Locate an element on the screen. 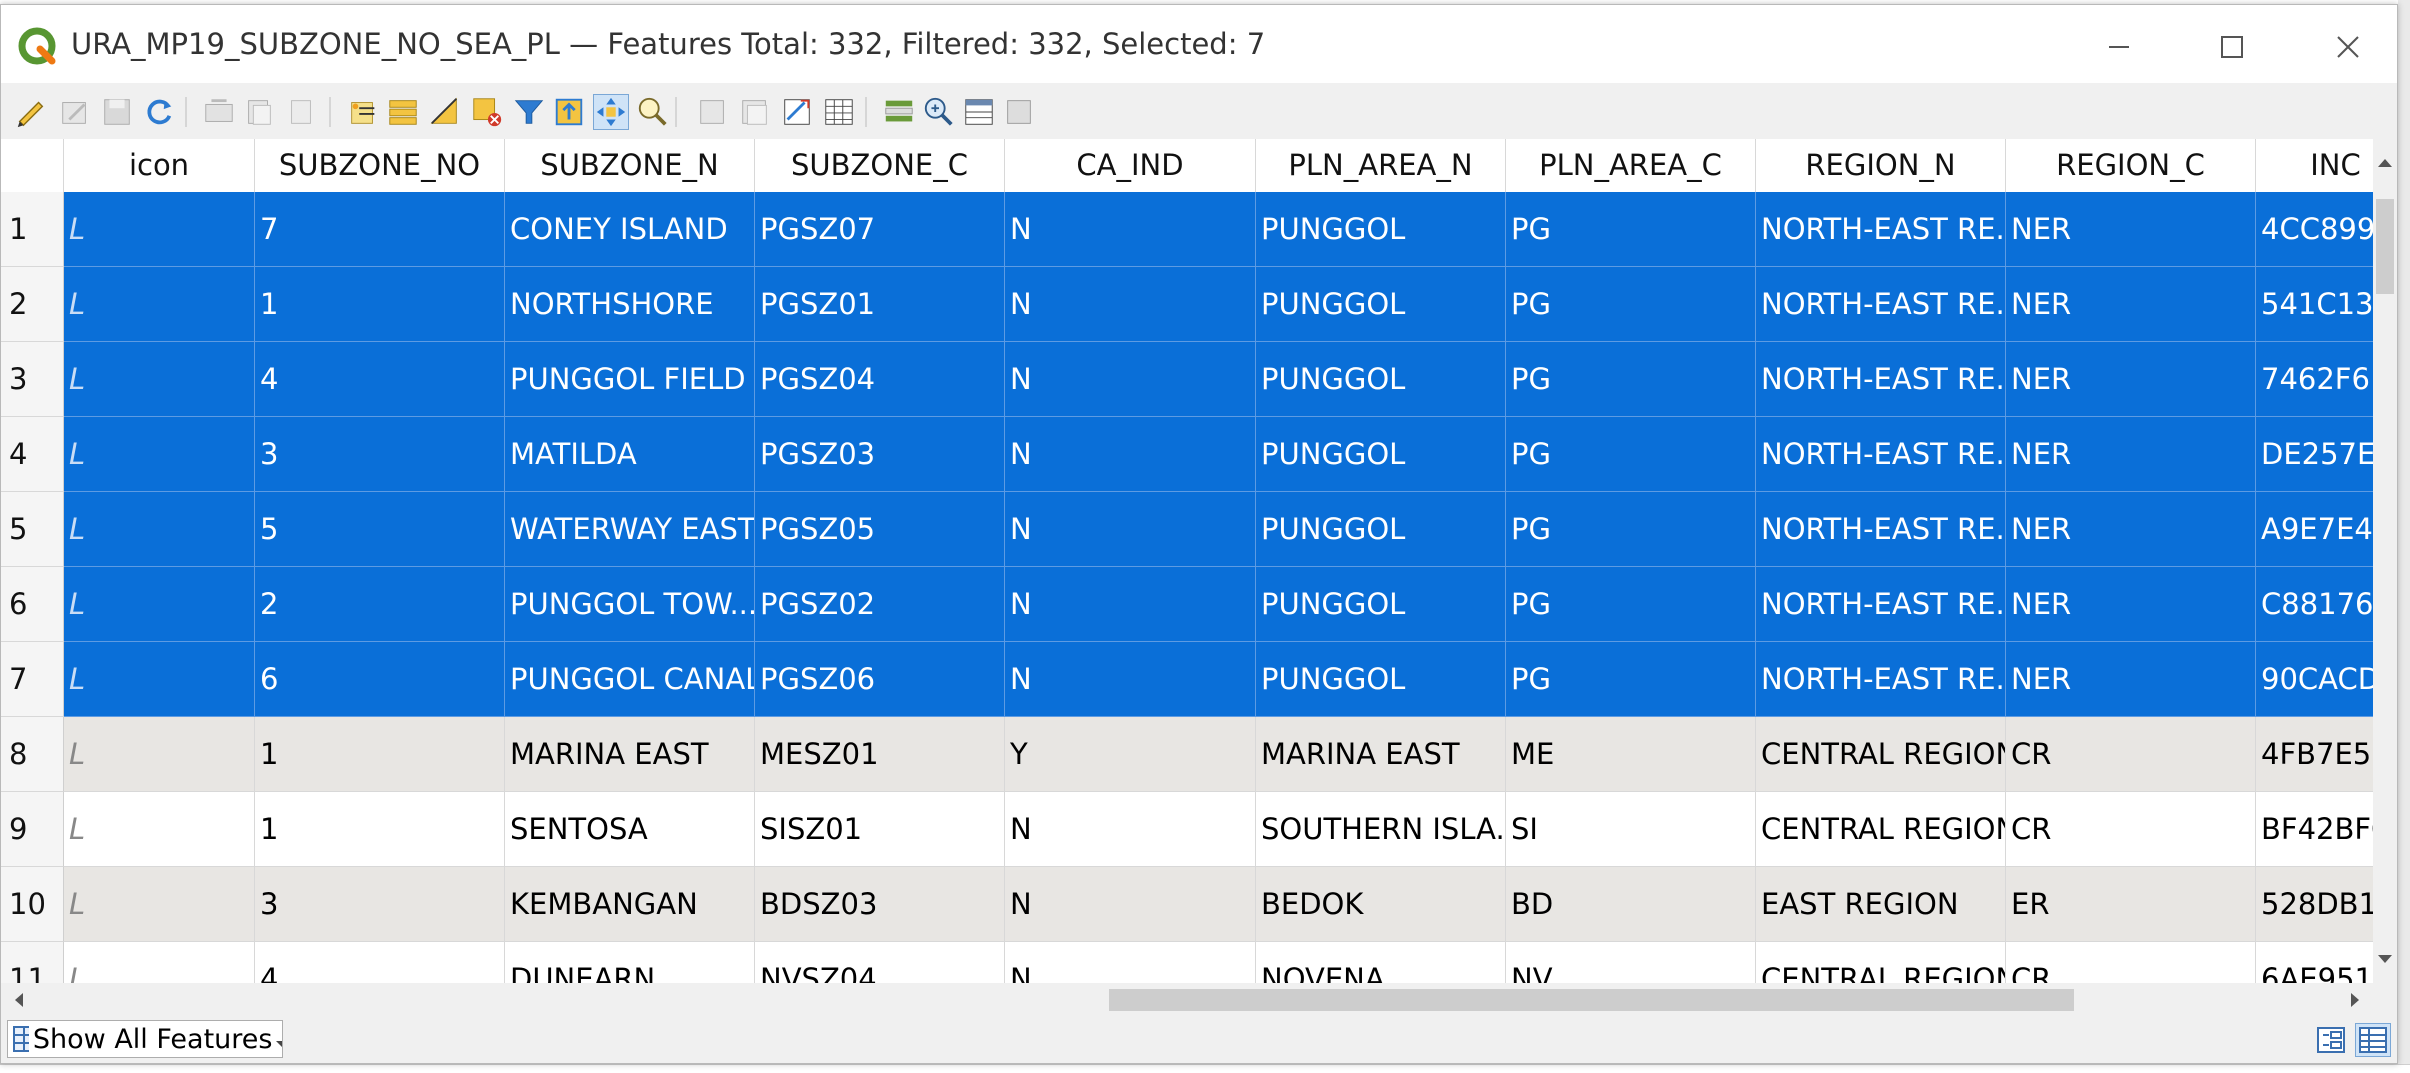 Image resolution: width=2410 pixels, height=1073 pixels. select-by-expression-button is located at coordinates (403, 112).